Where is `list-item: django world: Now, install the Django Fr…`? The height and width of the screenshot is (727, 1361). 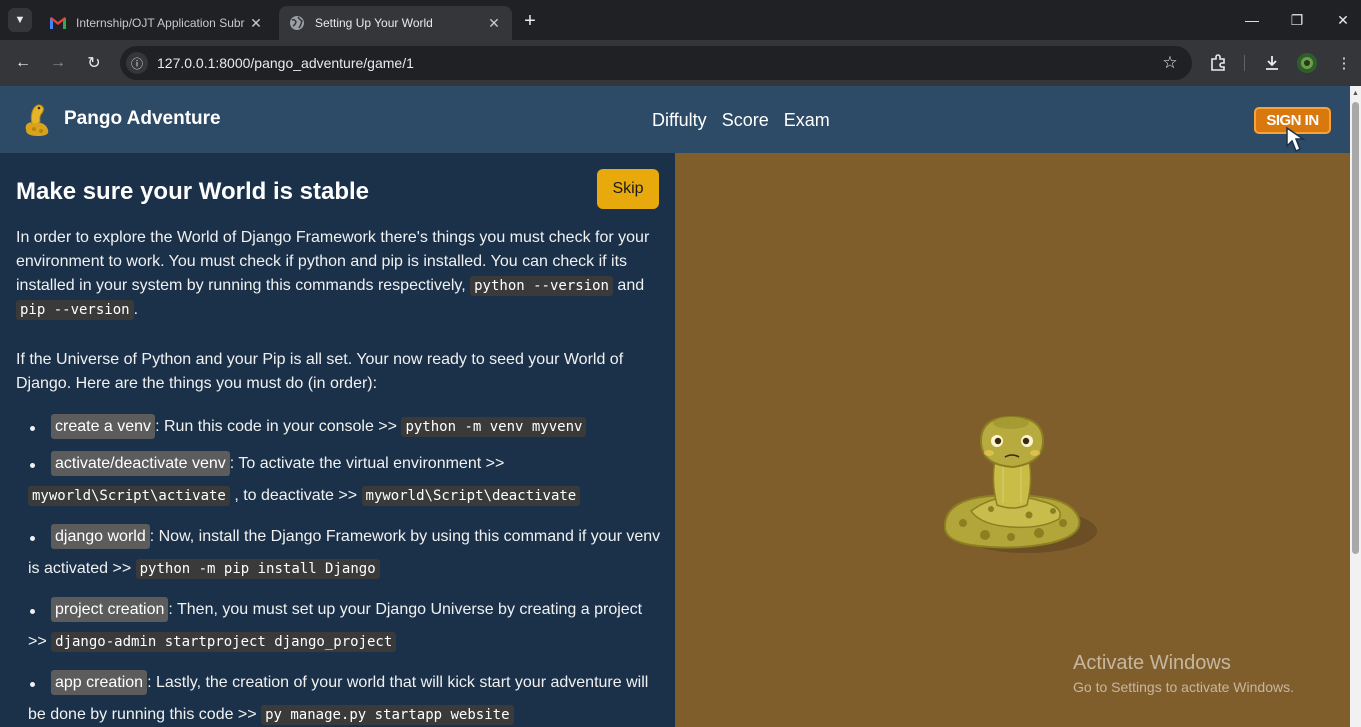 list-item: django world: Now, install the Django Fr… is located at coordinates (345, 553).